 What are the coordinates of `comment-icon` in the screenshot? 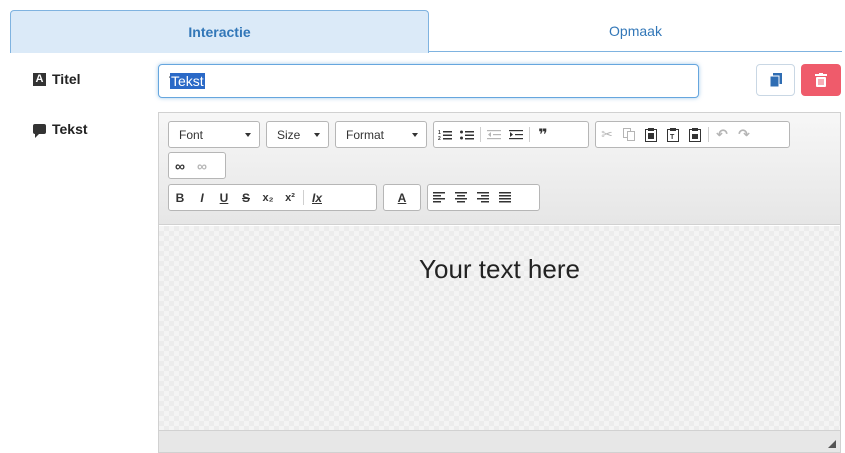 It's located at (39, 131).